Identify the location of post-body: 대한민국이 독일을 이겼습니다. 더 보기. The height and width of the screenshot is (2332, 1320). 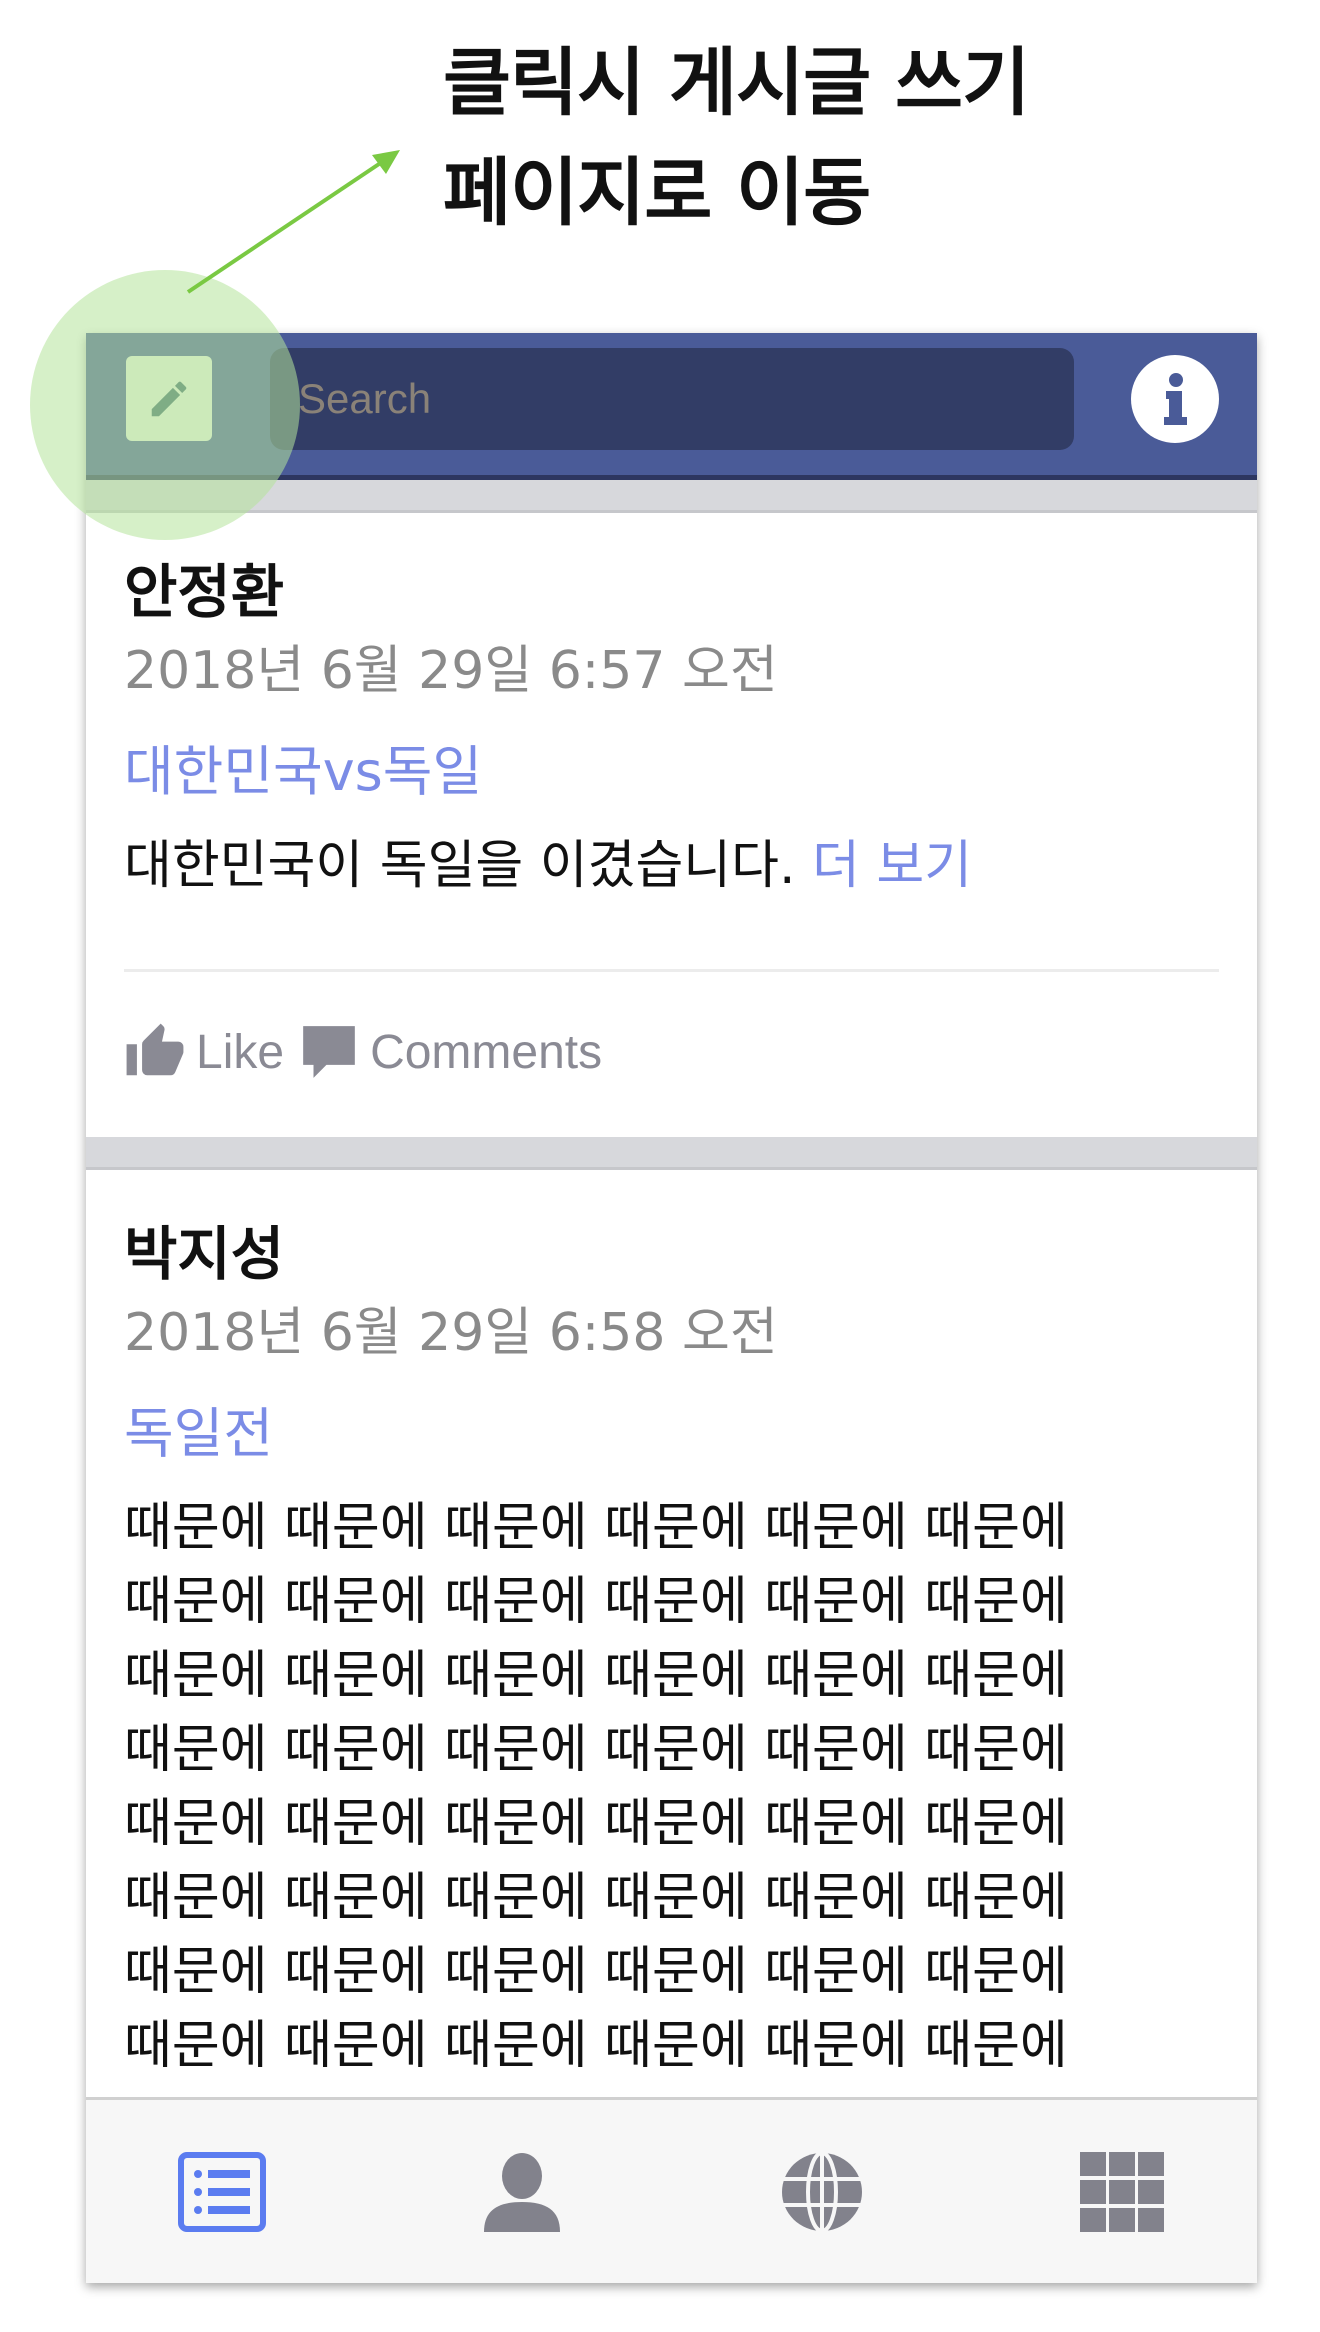
(674, 866).